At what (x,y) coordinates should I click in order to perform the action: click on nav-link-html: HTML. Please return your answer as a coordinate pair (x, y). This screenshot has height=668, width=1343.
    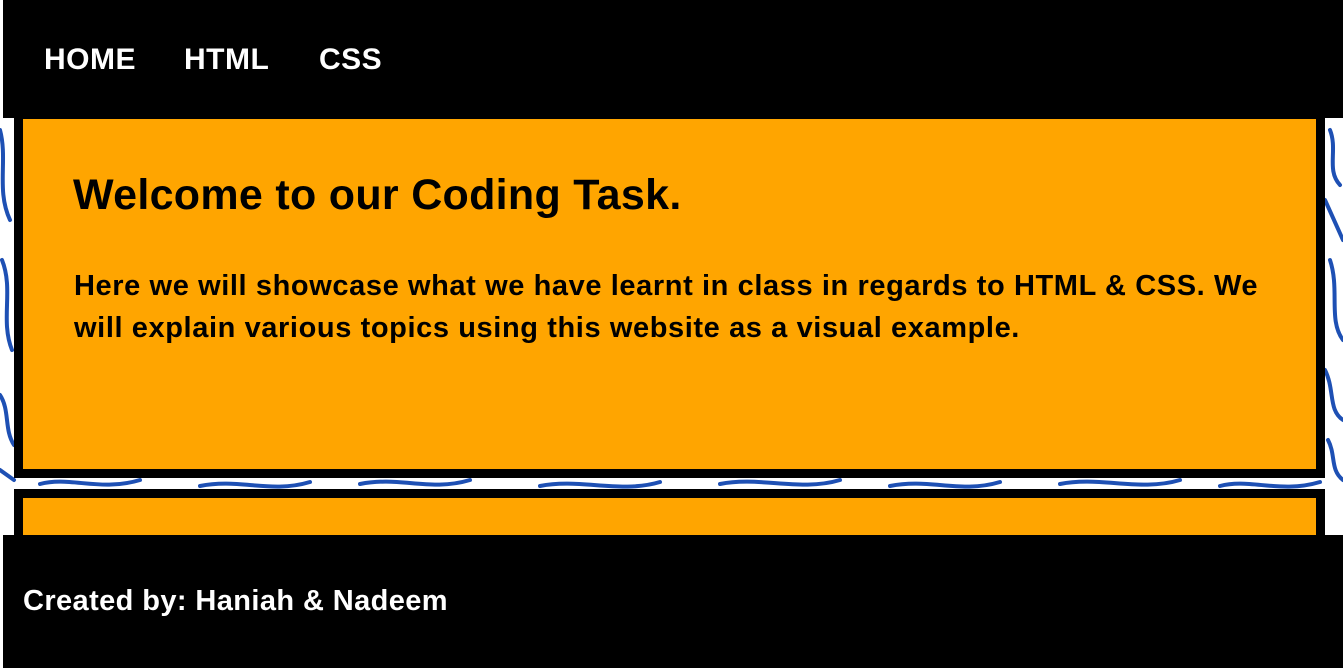
    Looking at the image, I should click on (226, 60).